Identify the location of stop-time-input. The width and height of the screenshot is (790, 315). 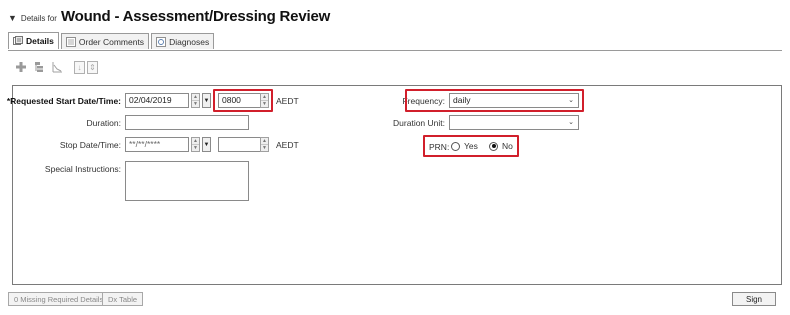
(240, 144).